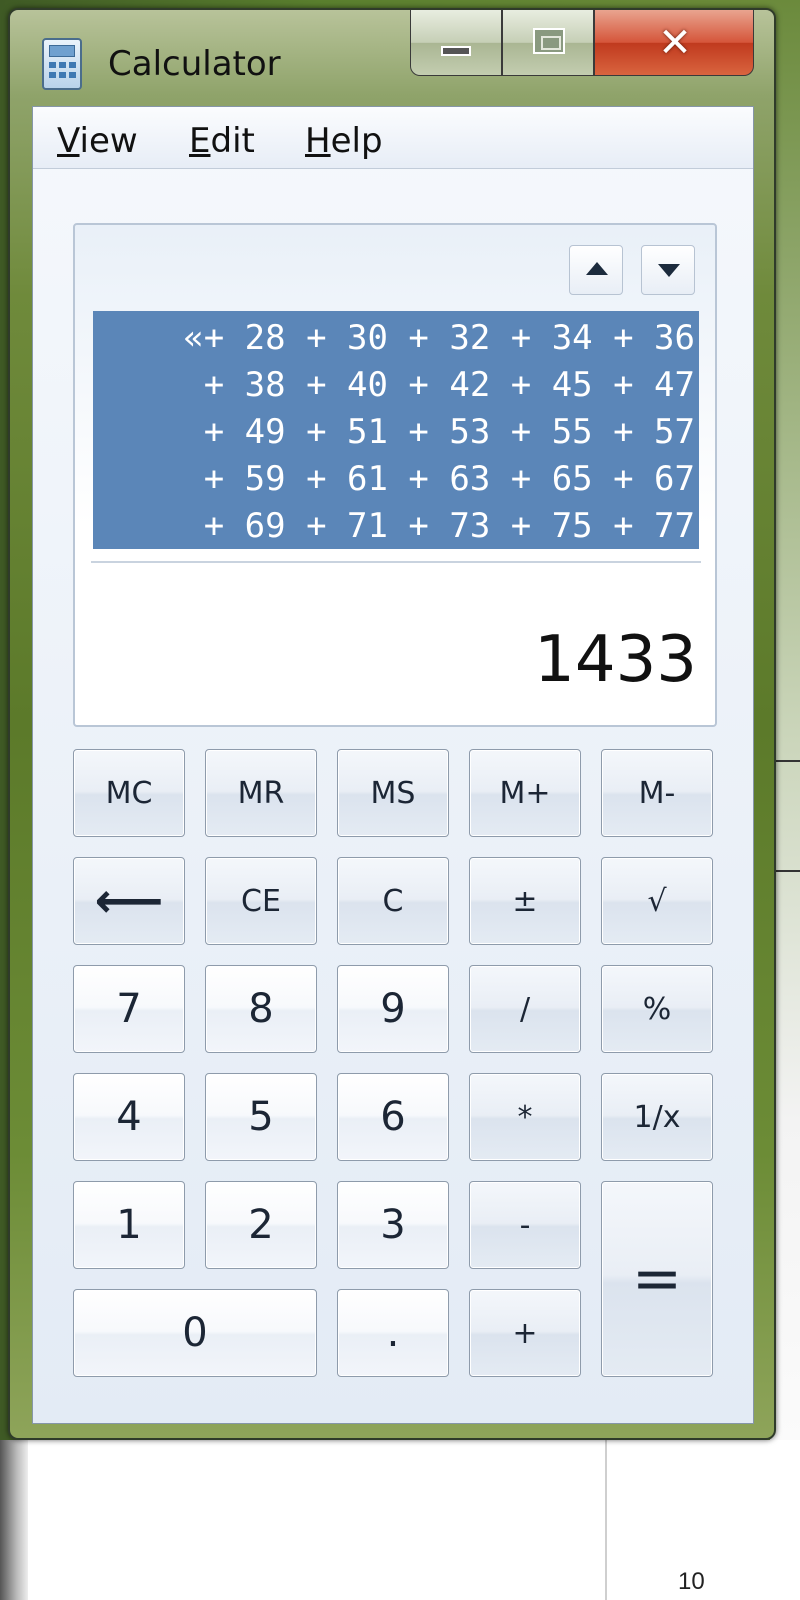  I want to click on menu-bar: View Edit Help, so click(393, 138).